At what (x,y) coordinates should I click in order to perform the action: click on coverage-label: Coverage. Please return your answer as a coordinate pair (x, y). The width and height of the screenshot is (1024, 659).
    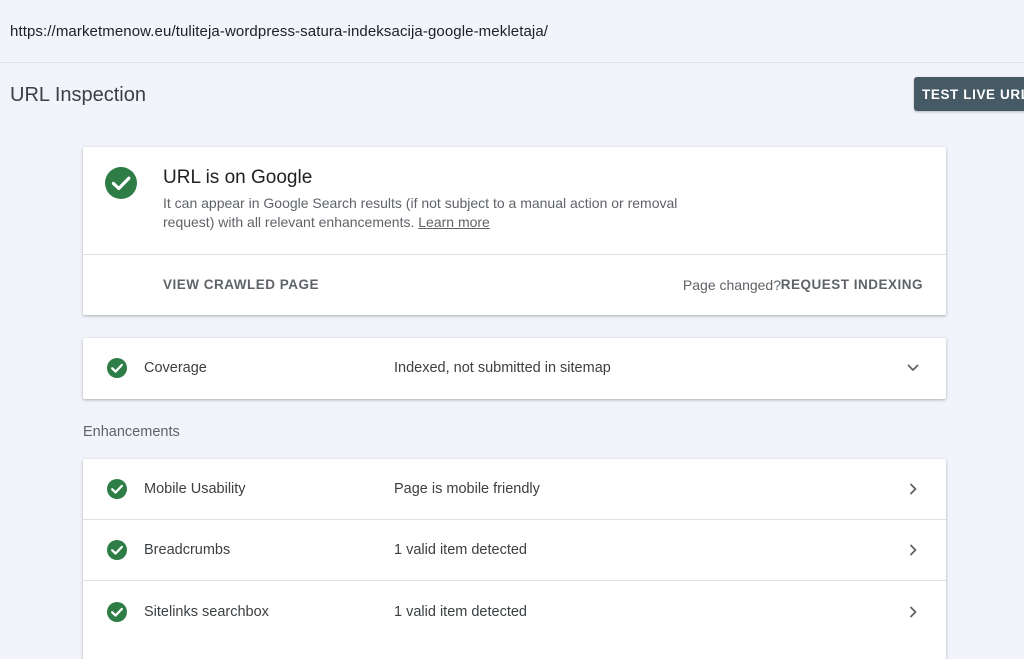
    Looking at the image, I should click on (175, 368).